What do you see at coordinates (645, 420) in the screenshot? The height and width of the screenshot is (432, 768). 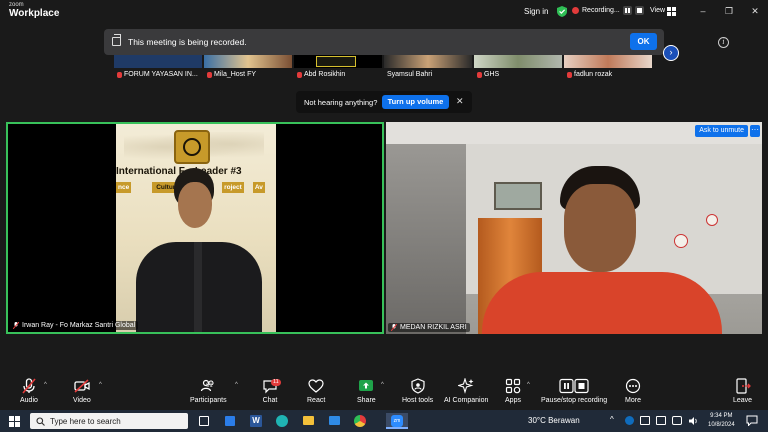 I see `keyboard-icon` at bounding box center [645, 420].